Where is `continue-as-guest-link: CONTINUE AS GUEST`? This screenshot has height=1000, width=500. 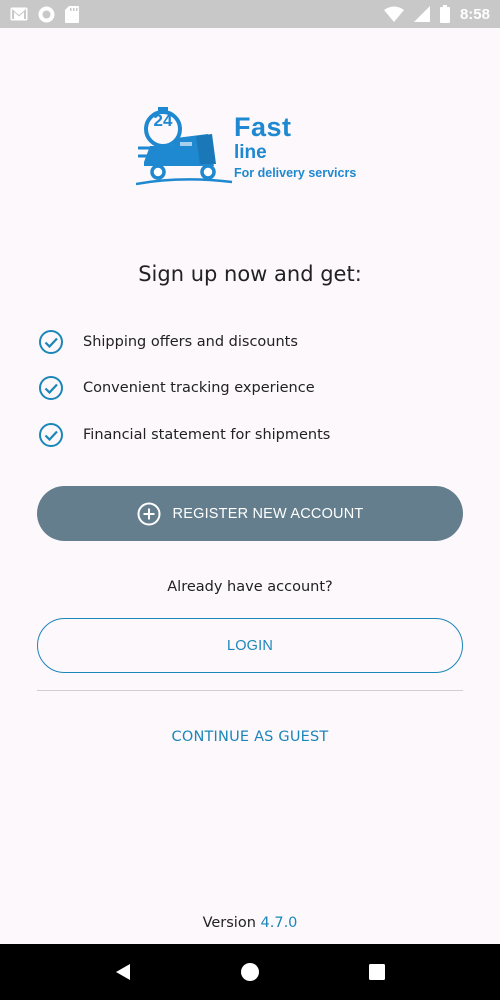 continue-as-guest-link: CONTINUE AS GUEST is located at coordinates (250, 737).